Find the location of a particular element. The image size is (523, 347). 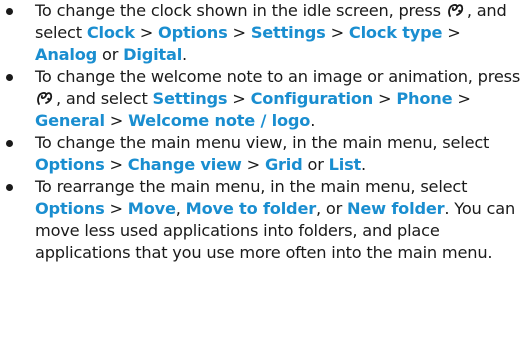

menu-path-term: List is located at coordinates (345, 164).